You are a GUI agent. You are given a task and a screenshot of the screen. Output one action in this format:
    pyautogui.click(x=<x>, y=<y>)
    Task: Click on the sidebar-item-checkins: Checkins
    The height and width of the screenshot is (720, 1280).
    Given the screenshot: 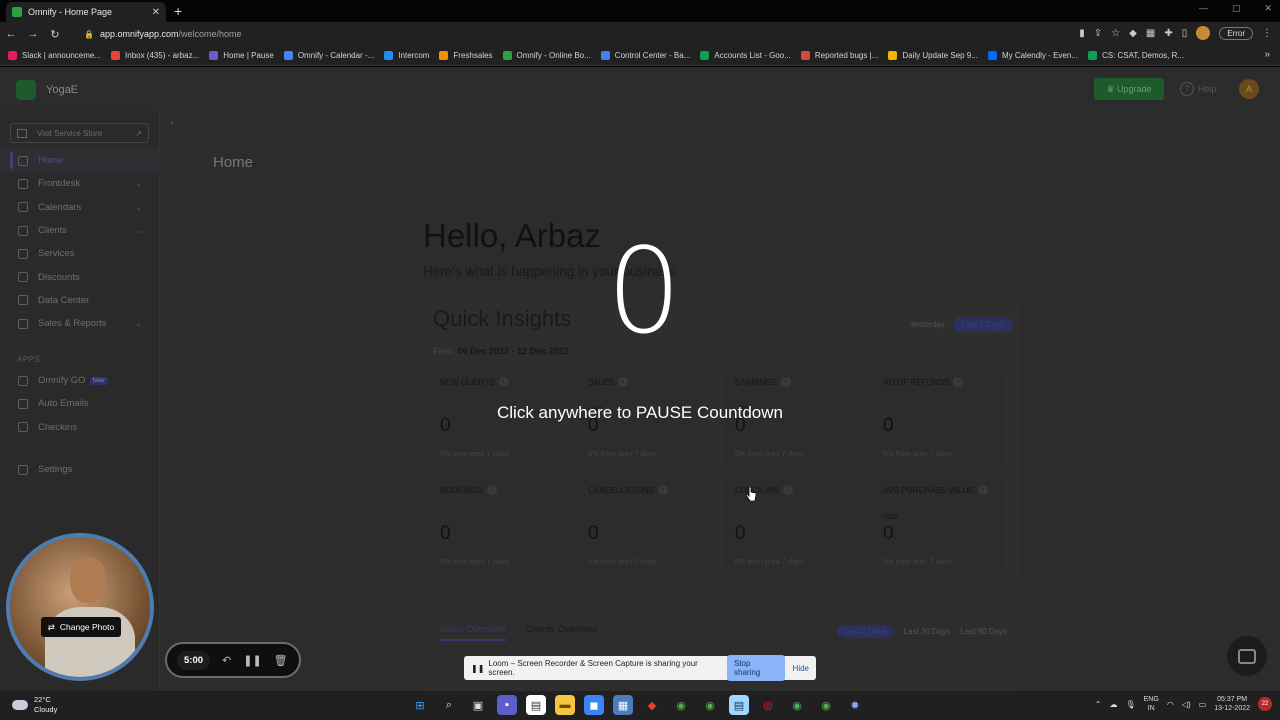 What is the action you would take?
    pyautogui.click(x=80, y=427)
    